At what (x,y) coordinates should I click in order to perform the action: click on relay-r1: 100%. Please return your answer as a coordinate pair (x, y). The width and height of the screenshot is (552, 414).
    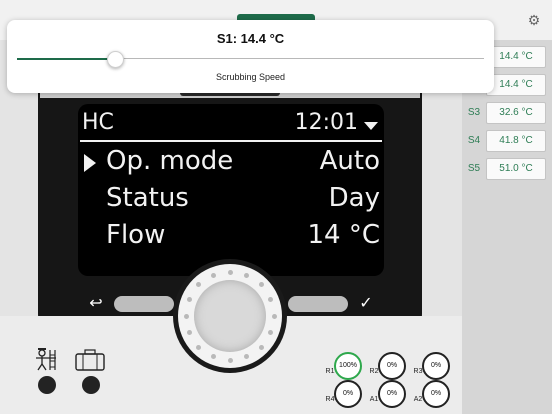
    Looking at the image, I should click on (348, 366).